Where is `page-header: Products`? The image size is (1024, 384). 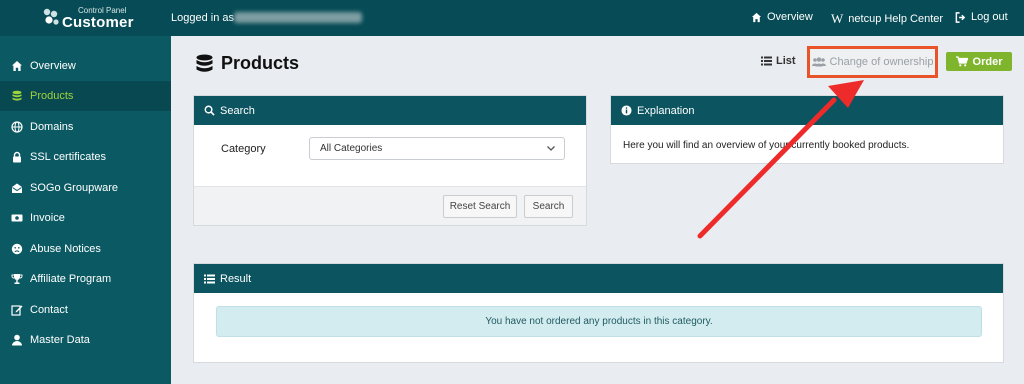
page-header: Products is located at coordinates (247, 63).